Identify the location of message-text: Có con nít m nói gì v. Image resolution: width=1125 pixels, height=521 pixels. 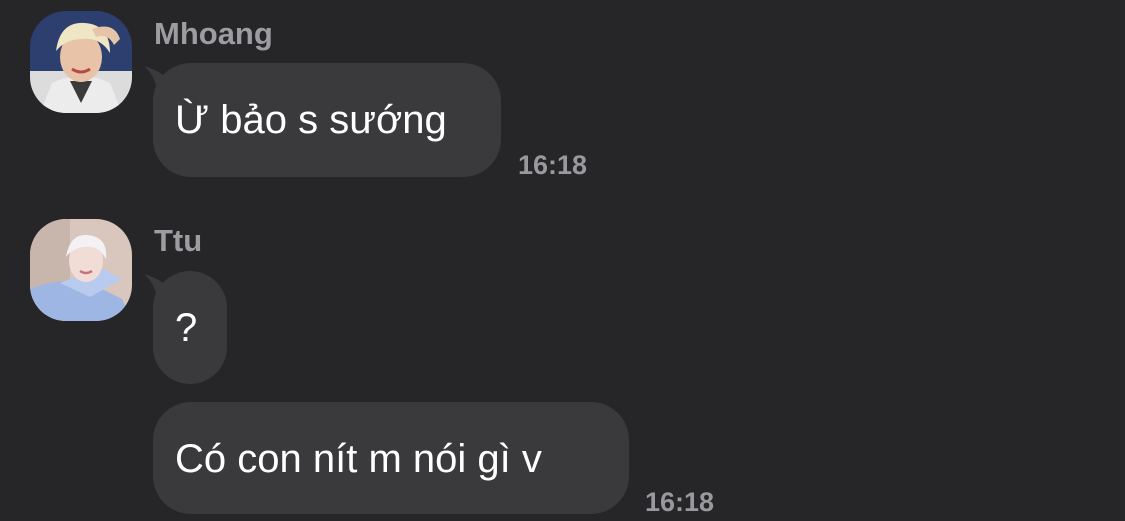
(358, 459).